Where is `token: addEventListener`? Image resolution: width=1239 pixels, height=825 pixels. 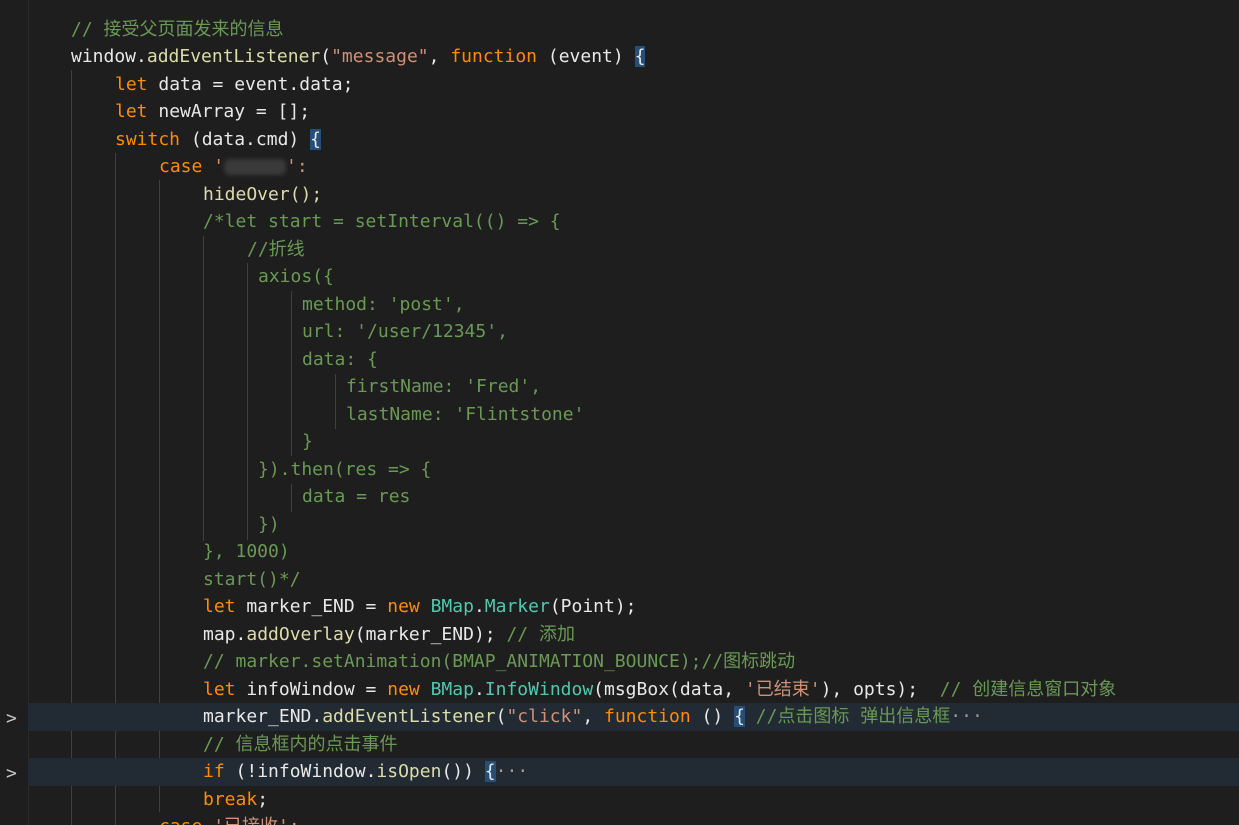 token: addEventListener is located at coordinates (233, 56).